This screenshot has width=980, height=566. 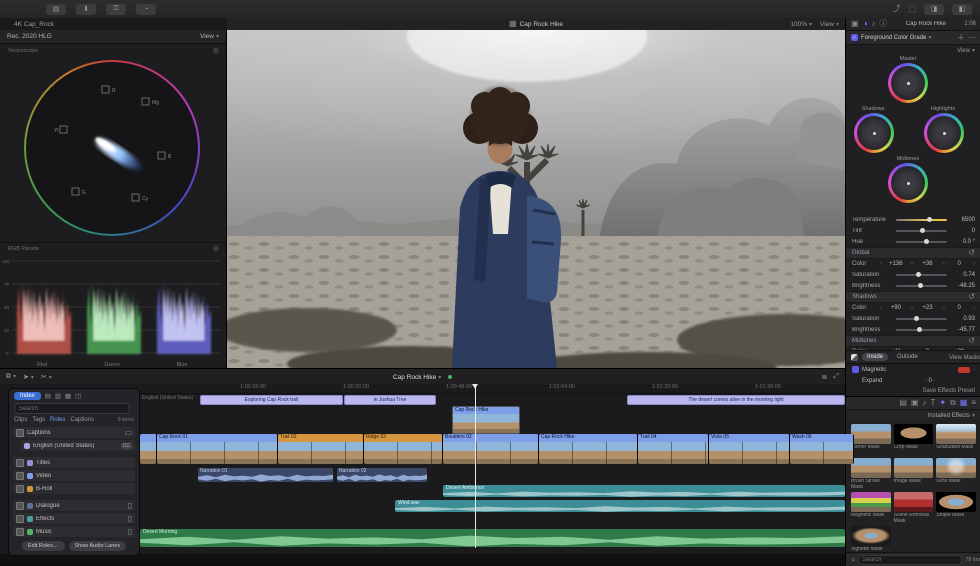 I want to click on lane-icon: ▦, so click(x=68, y=396).